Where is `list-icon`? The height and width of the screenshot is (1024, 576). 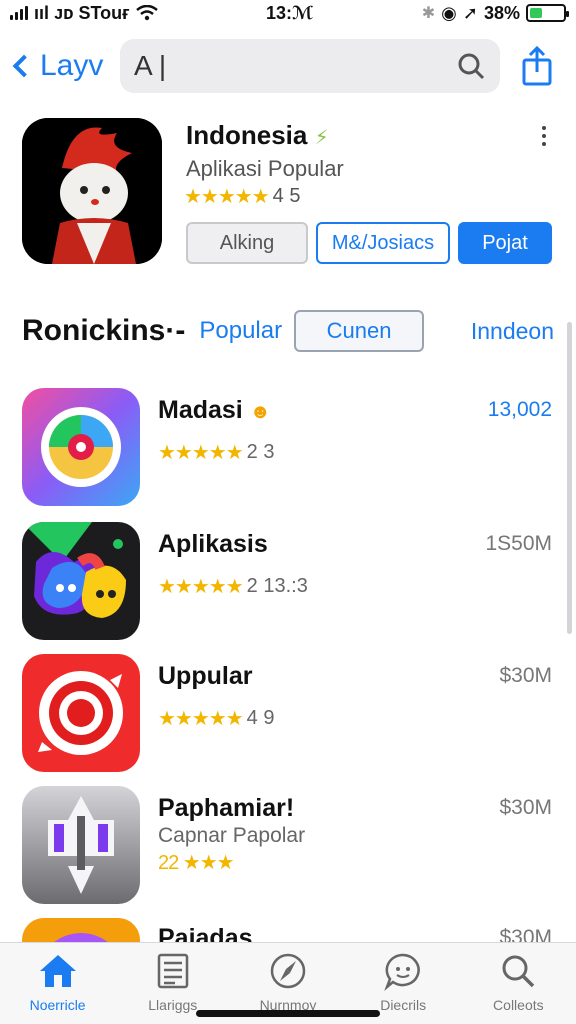 list-icon is located at coordinates (173, 971).